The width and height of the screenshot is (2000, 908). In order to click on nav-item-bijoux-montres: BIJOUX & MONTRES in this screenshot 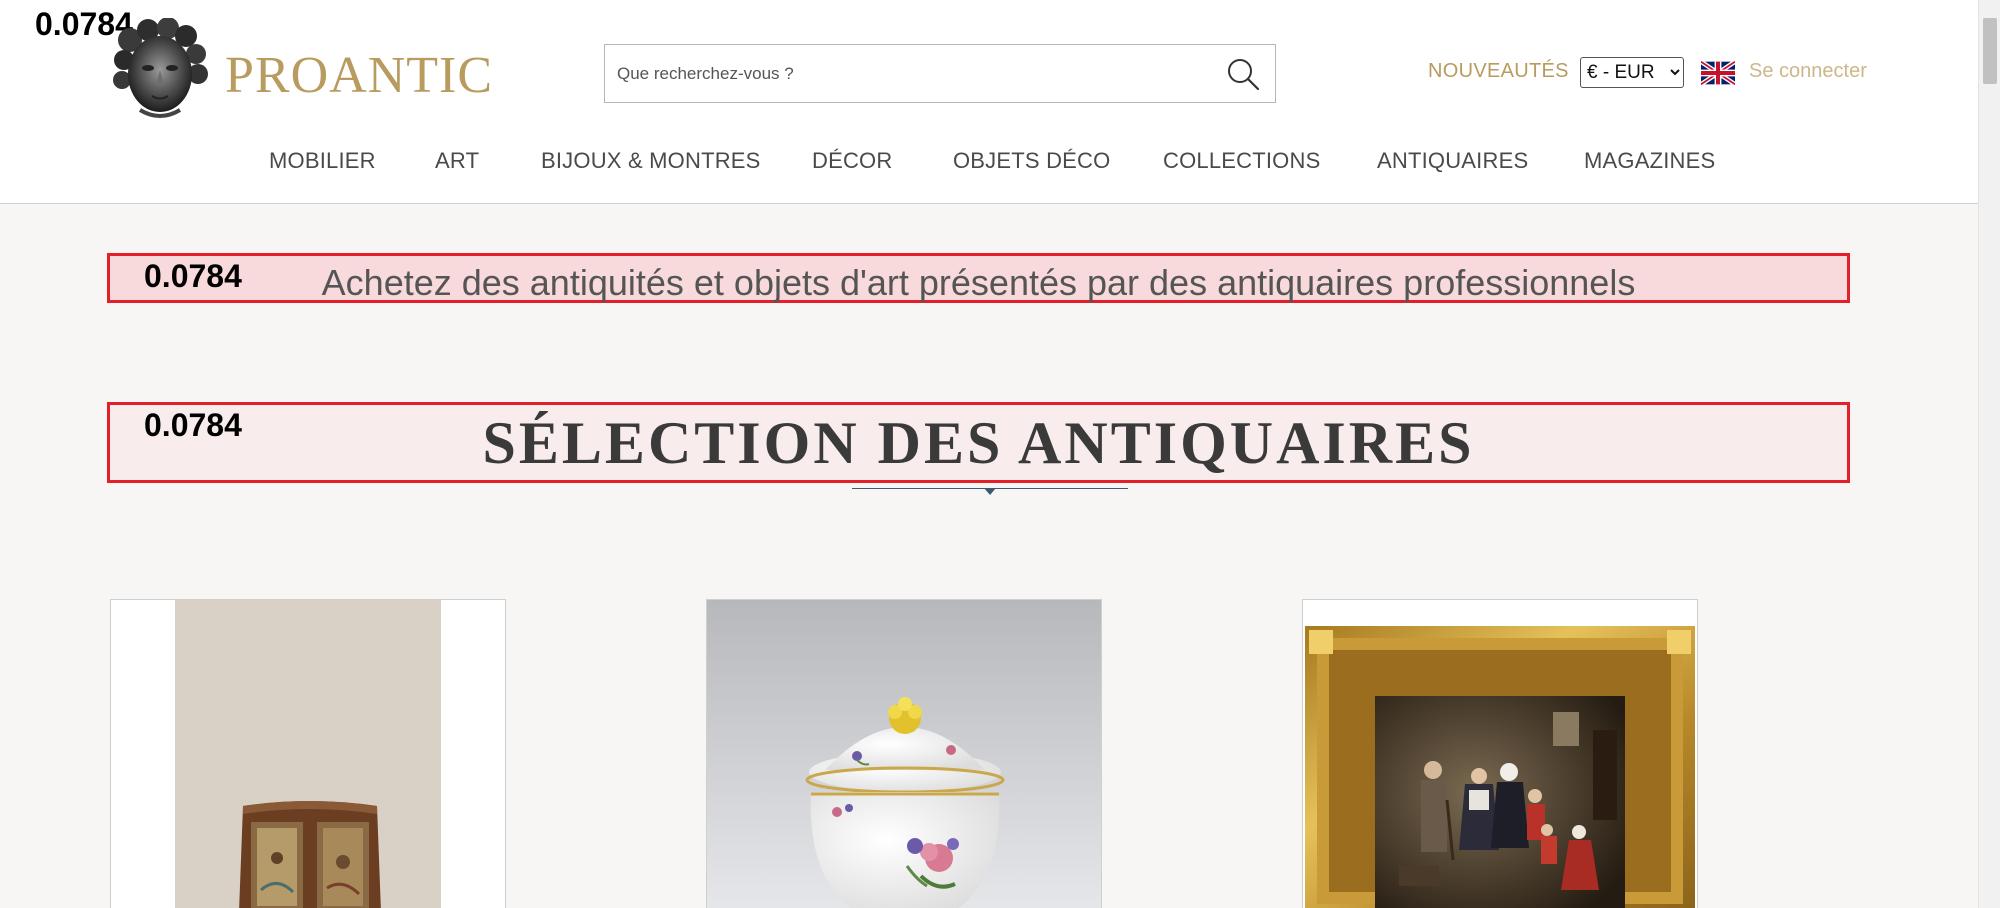, I will do `click(651, 161)`.